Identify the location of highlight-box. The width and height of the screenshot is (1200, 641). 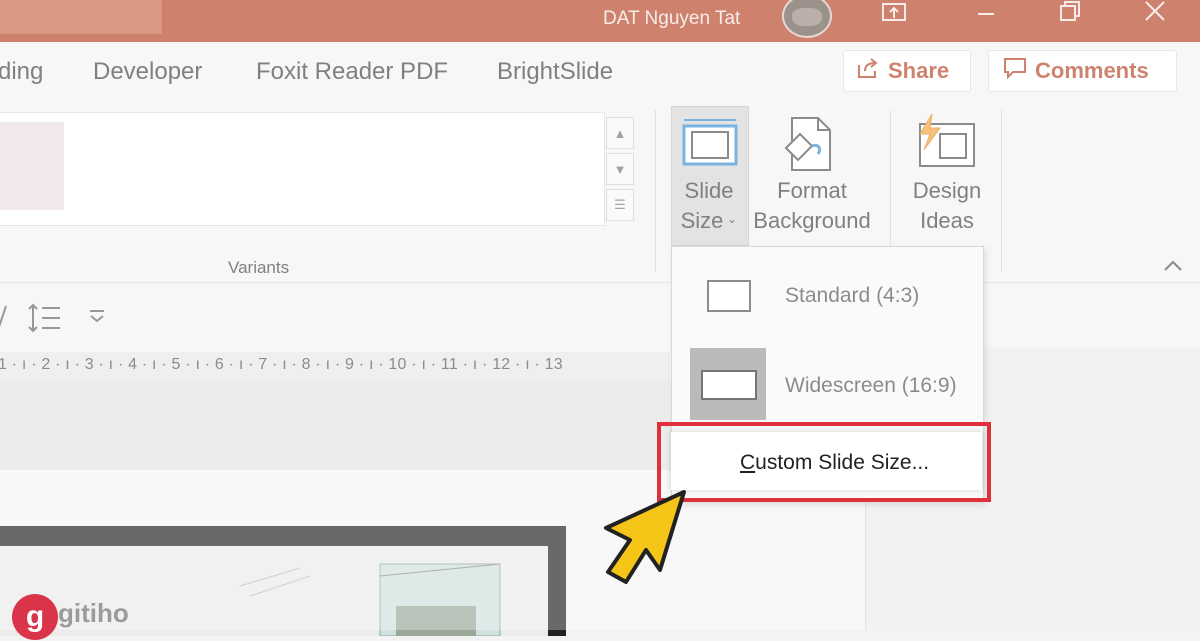
(824, 462).